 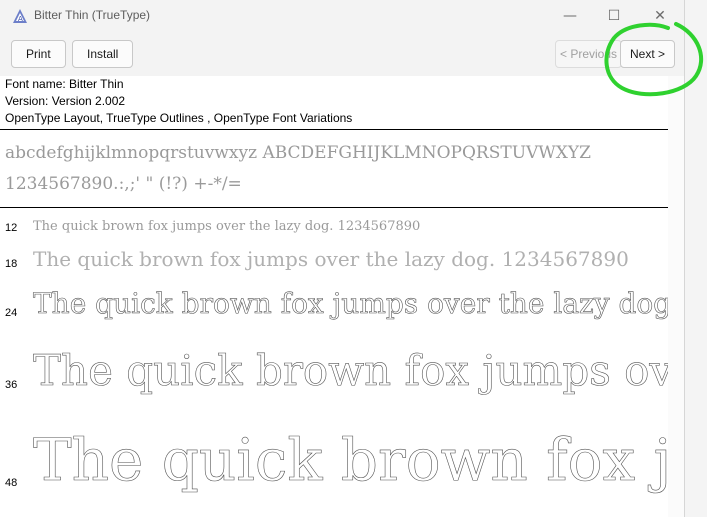 I want to click on font-name-line: Font name: Bitter Thin, so click(x=64, y=84).